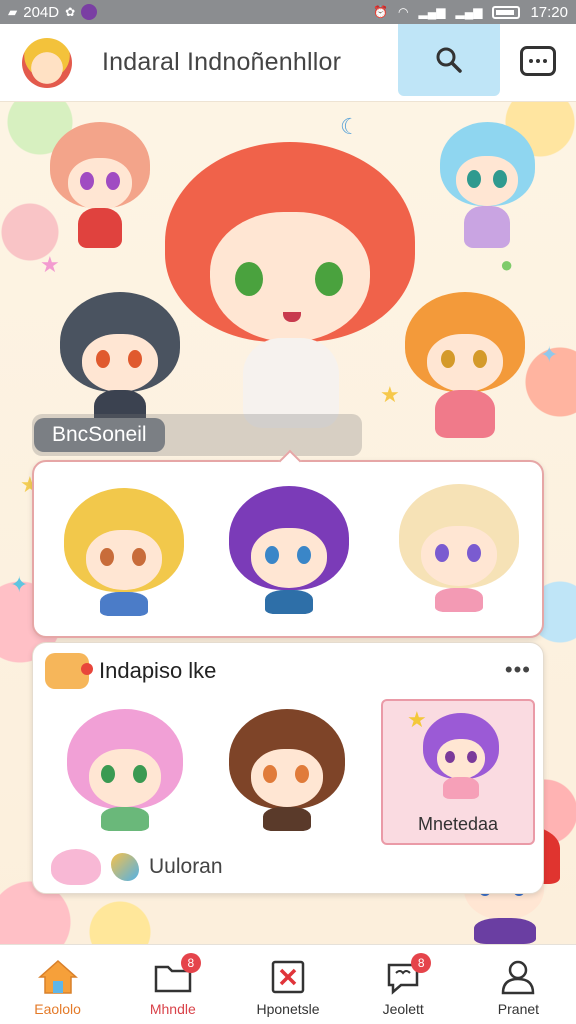 The width and height of the screenshot is (576, 1024). I want to click on selected-character-tile: ★ Mnetedaa, so click(458, 772).